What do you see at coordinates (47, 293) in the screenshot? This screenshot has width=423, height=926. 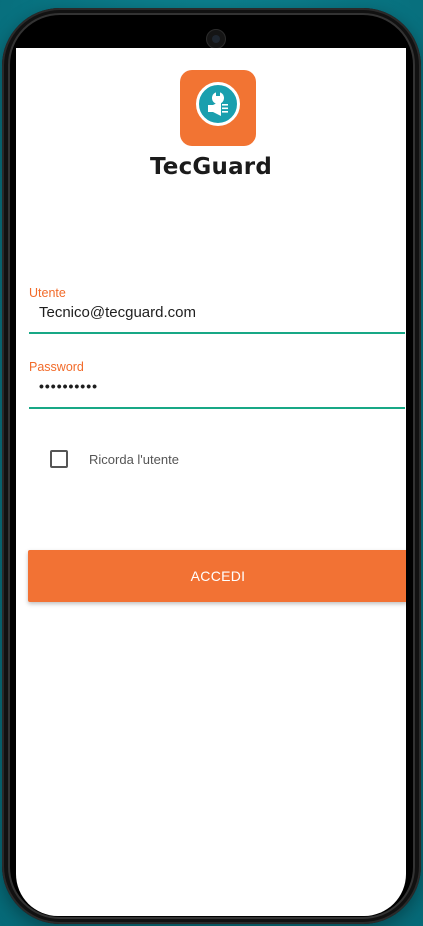 I see `username-label: Utente` at bounding box center [47, 293].